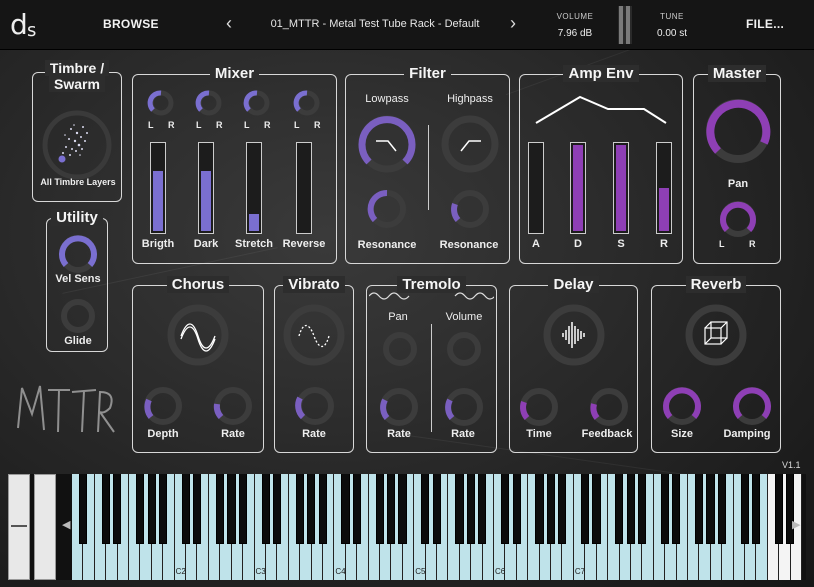  Describe the element at coordinates (609, 407) in the screenshot. I see `delay-feedback-knob` at that location.